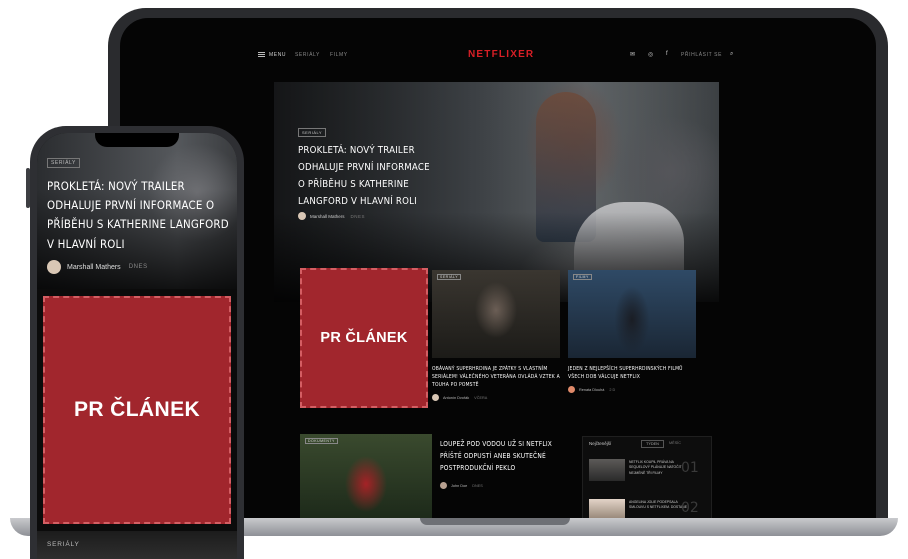 The height and width of the screenshot is (559, 908). What do you see at coordinates (690, 468) in the screenshot?
I see `item-rank: 01` at bounding box center [690, 468].